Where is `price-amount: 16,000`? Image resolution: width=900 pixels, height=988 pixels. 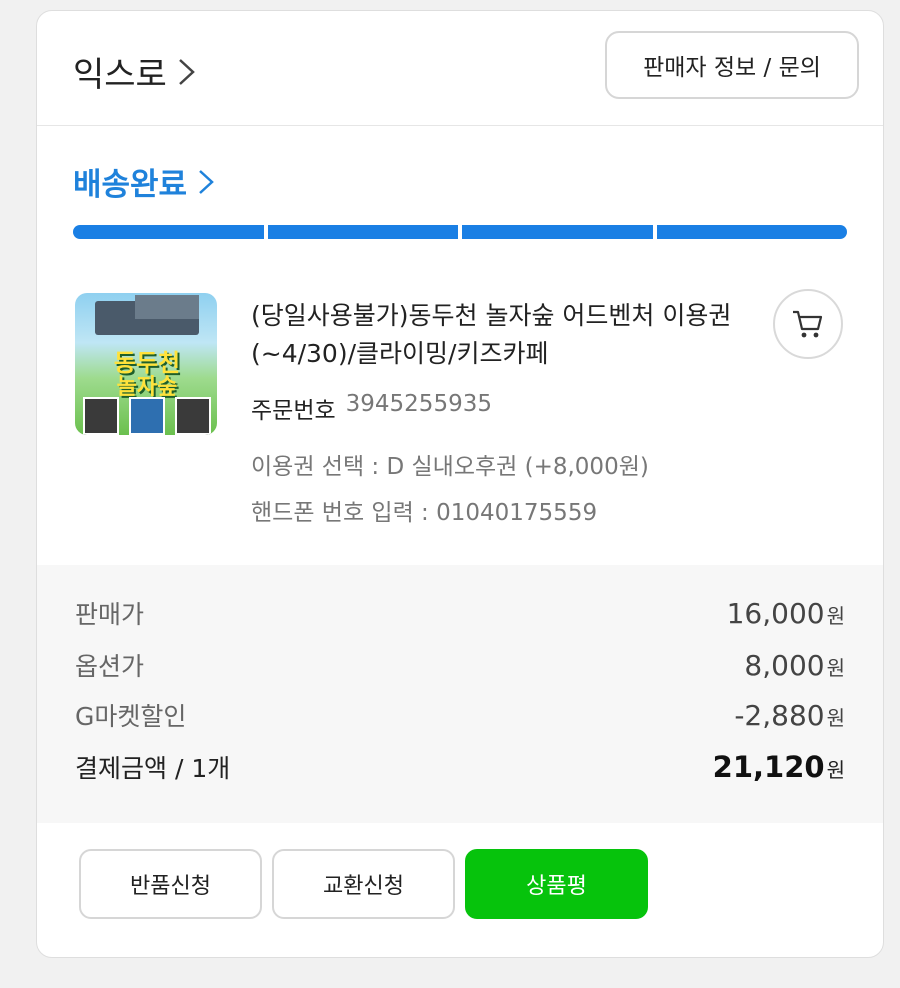
price-amount: 16,000 is located at coordinates (775, 613).